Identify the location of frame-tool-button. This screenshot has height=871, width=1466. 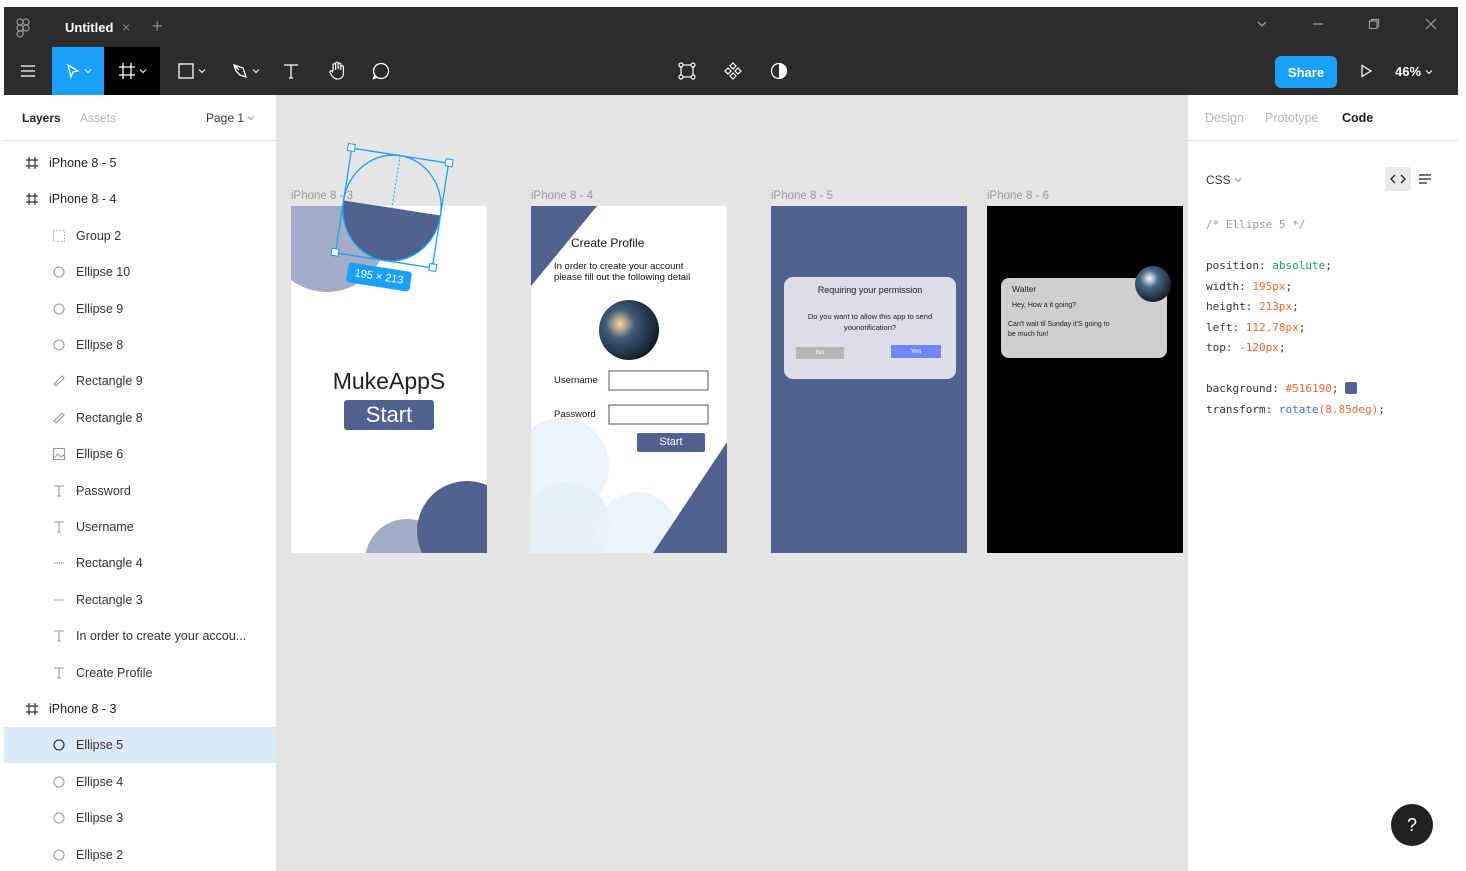
(132, 71).